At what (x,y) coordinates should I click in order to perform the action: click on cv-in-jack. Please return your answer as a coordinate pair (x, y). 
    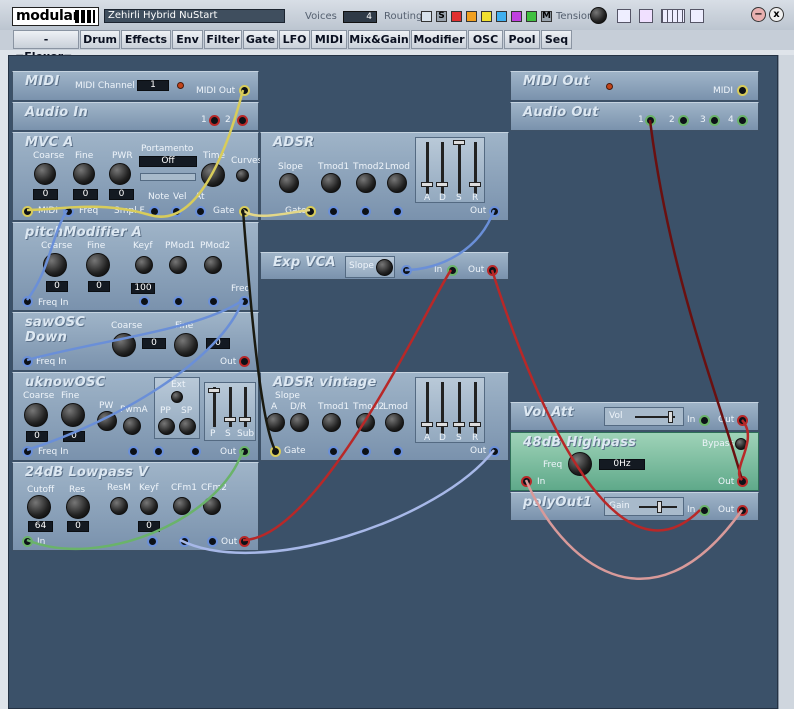
    Looking at the image, I should click on (406, 270).